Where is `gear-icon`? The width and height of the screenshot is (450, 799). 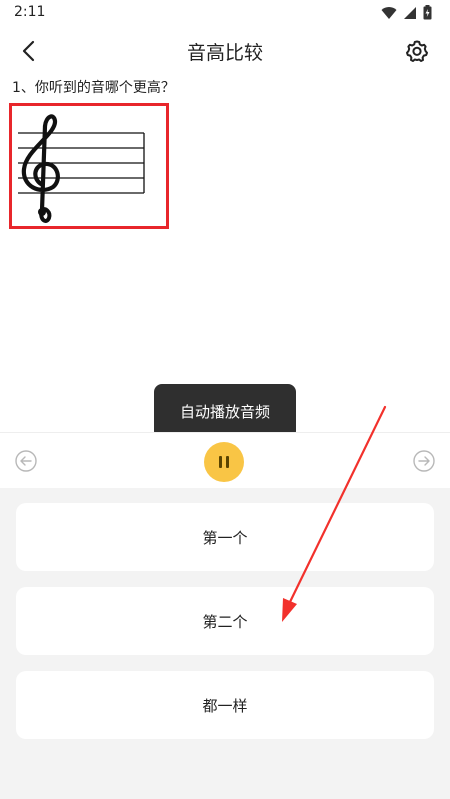 gear-icon is located at coordinates (417, 51).